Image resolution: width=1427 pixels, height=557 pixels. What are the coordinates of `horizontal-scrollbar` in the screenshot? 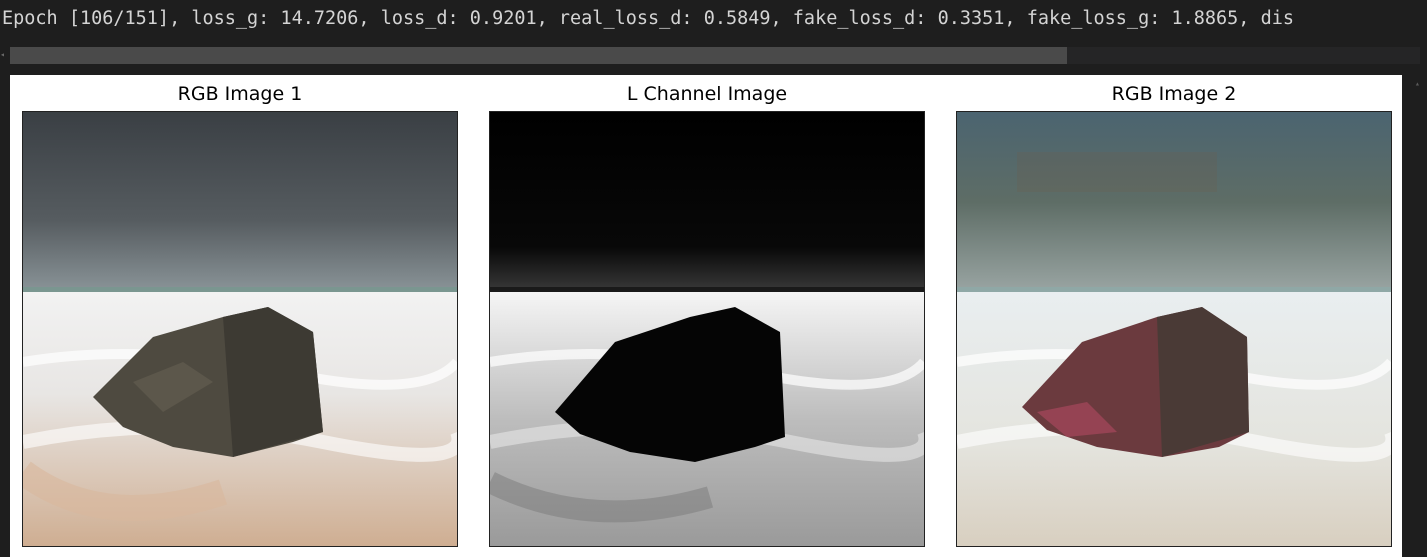 It's located at (715, 55).